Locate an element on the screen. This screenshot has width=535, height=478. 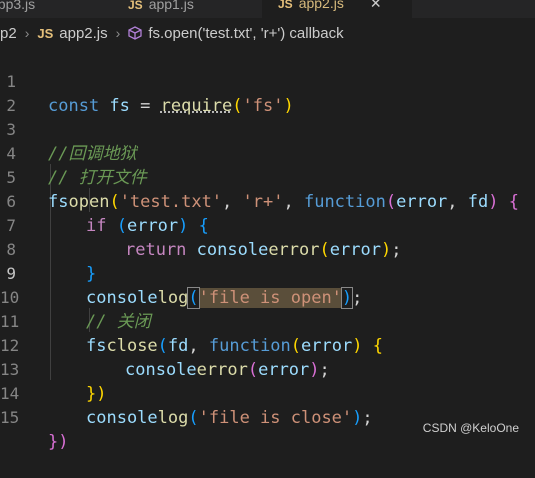
tab-app3: app3.js is located at coordinates (51, 9).